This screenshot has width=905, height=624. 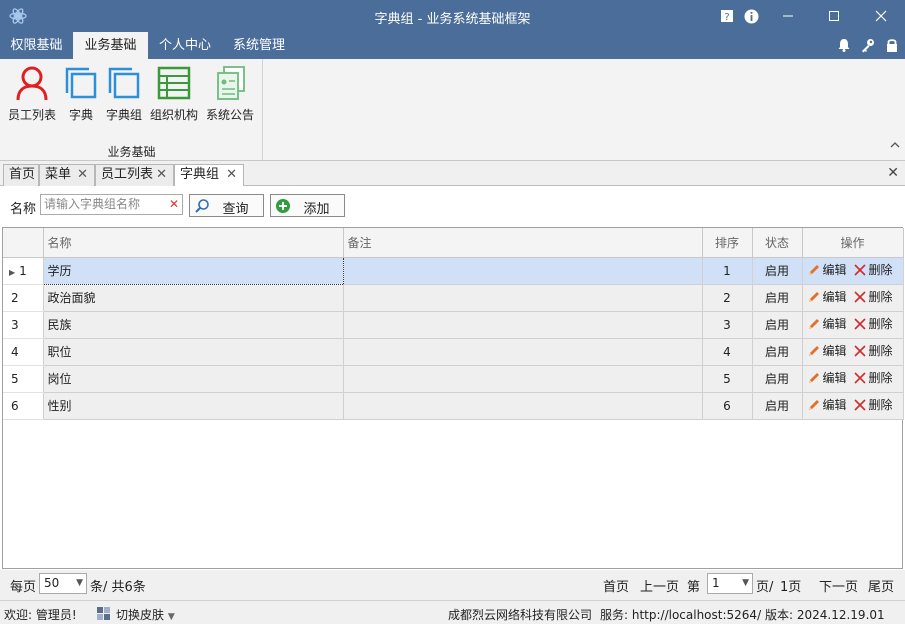 I want to click on tab-personal-center: 个人中心, so click(x=185, y=45).